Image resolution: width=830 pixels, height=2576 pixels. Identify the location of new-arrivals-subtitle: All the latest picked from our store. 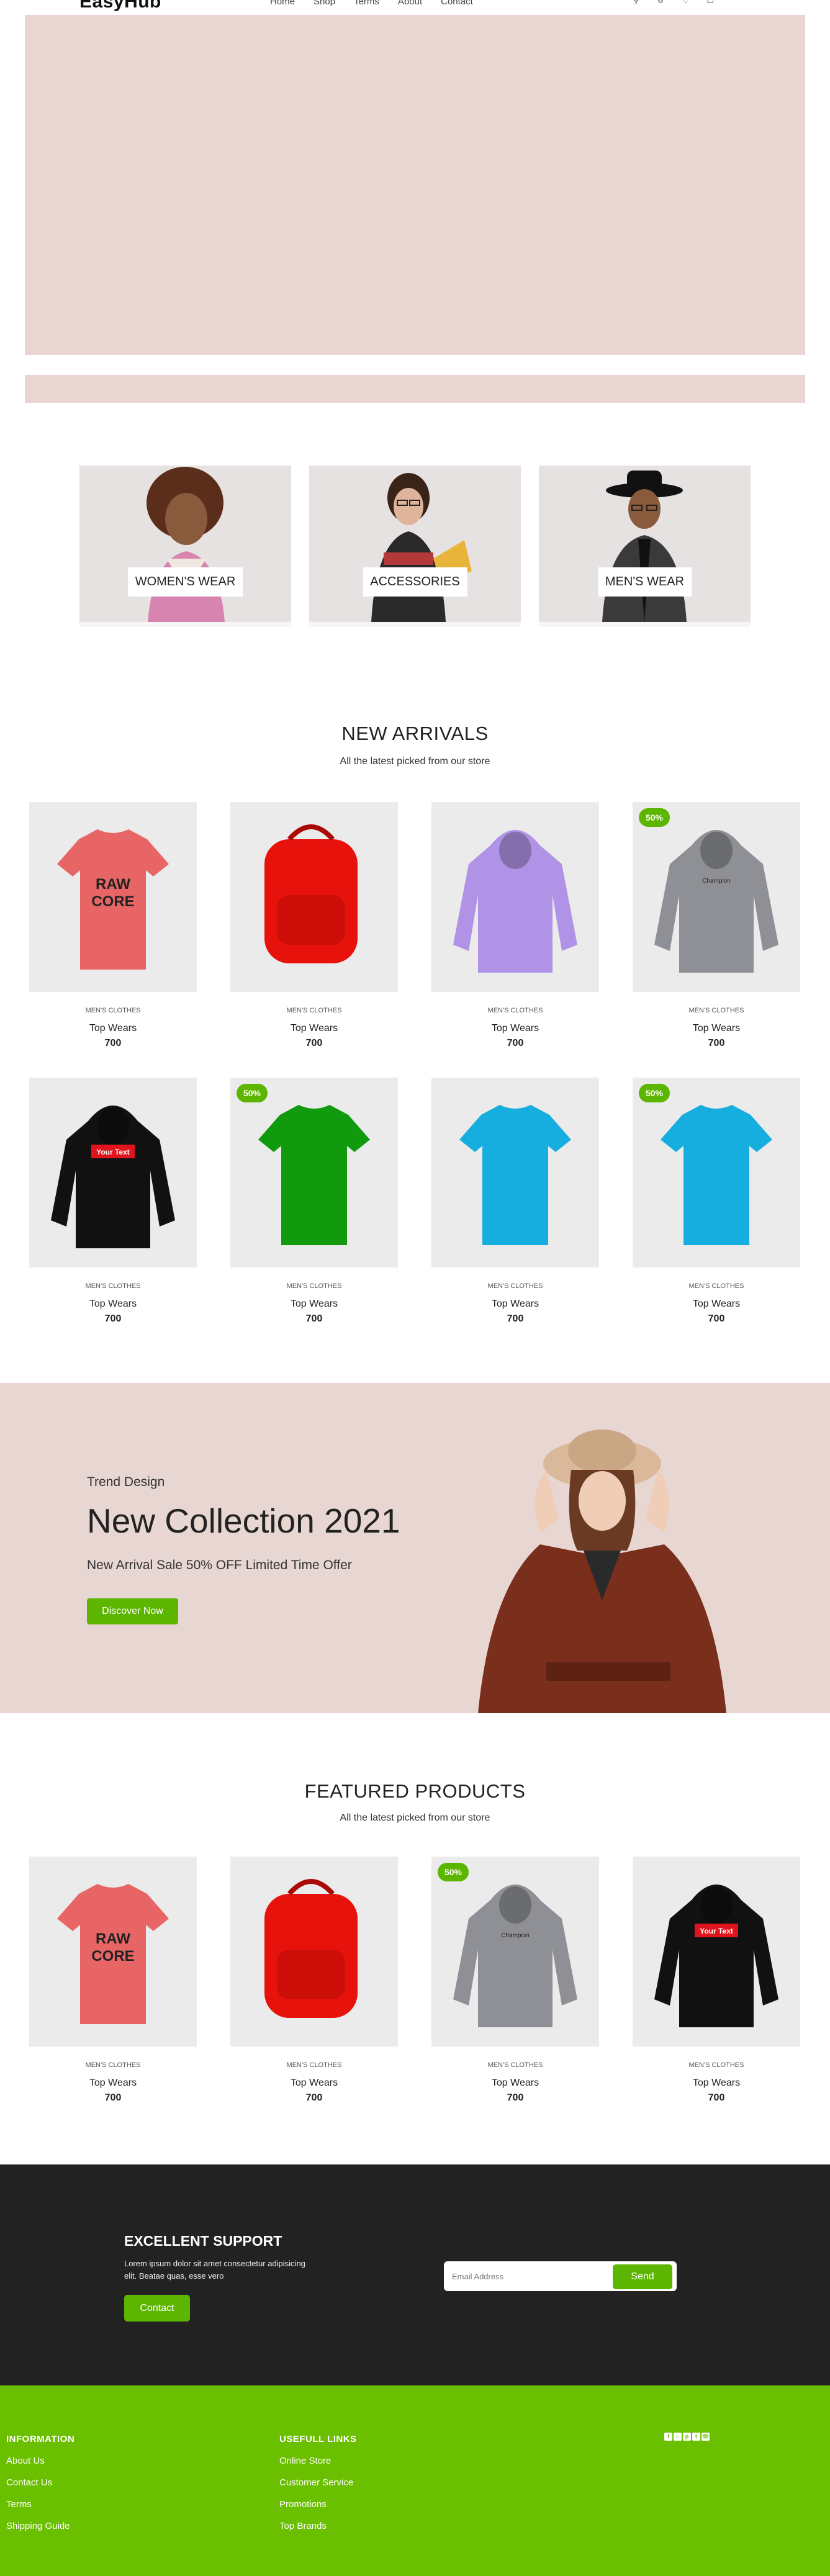
(415, 761).